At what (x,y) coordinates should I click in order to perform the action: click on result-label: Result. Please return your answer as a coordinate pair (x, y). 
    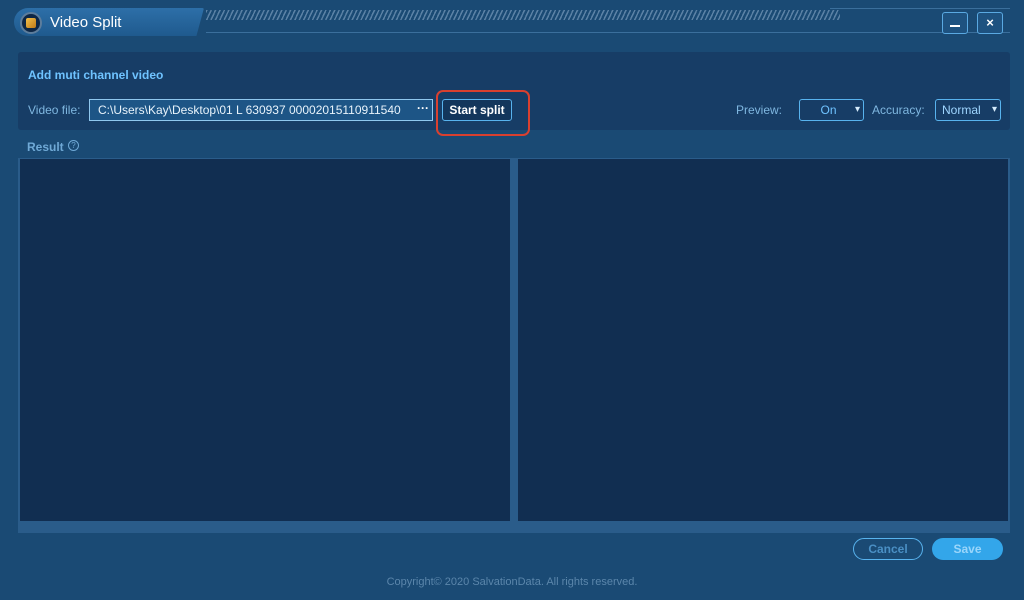
    Looking at the image, I should click on (45, 147).